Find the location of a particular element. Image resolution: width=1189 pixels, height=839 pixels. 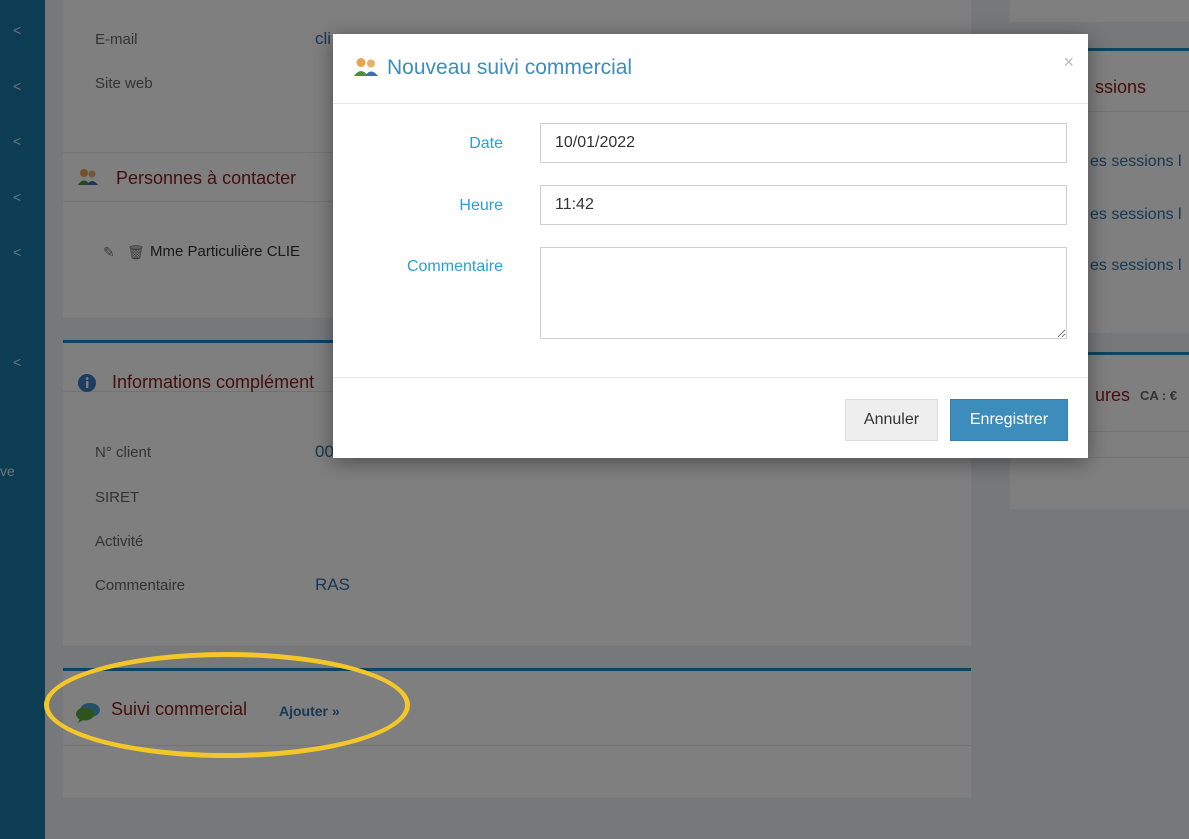

modal-title: Nouveau suivi commercial is located at coordinates (510, 67).